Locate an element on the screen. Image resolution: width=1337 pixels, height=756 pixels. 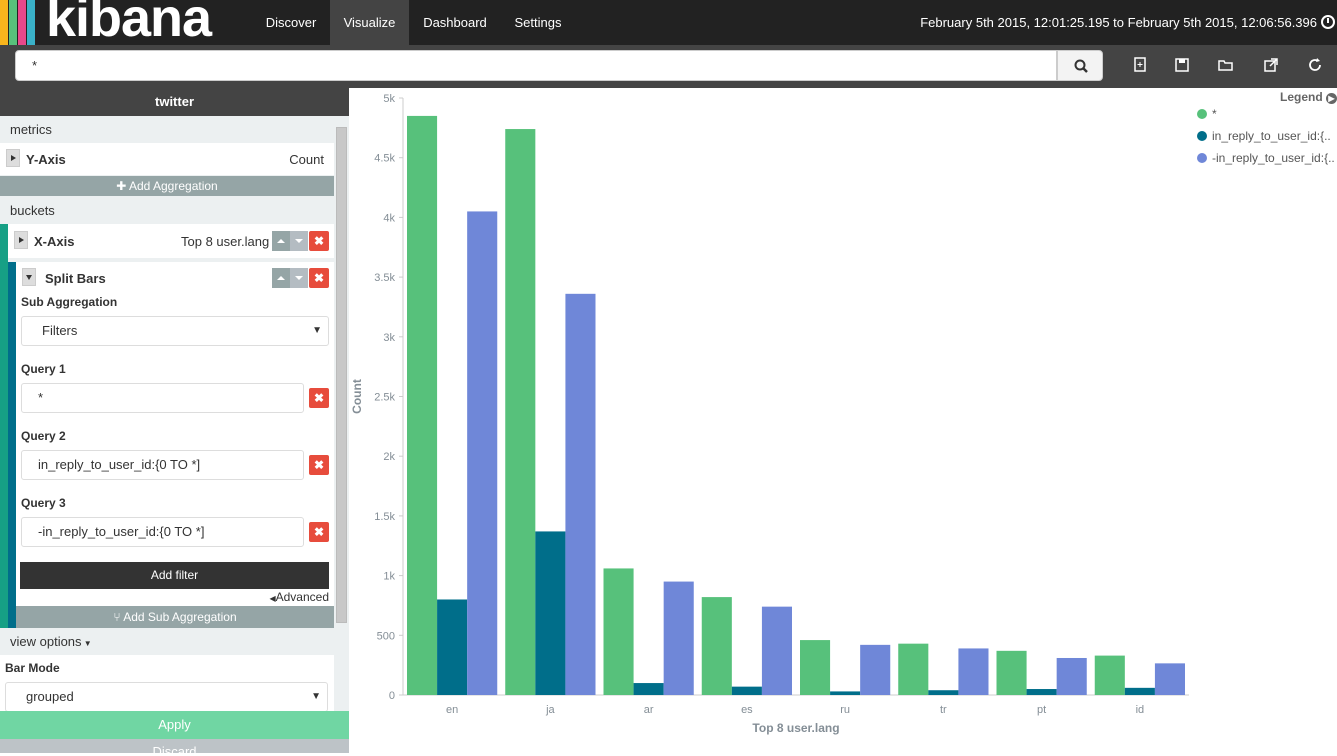
legend-item: * is located at coordinates (1267, 114).